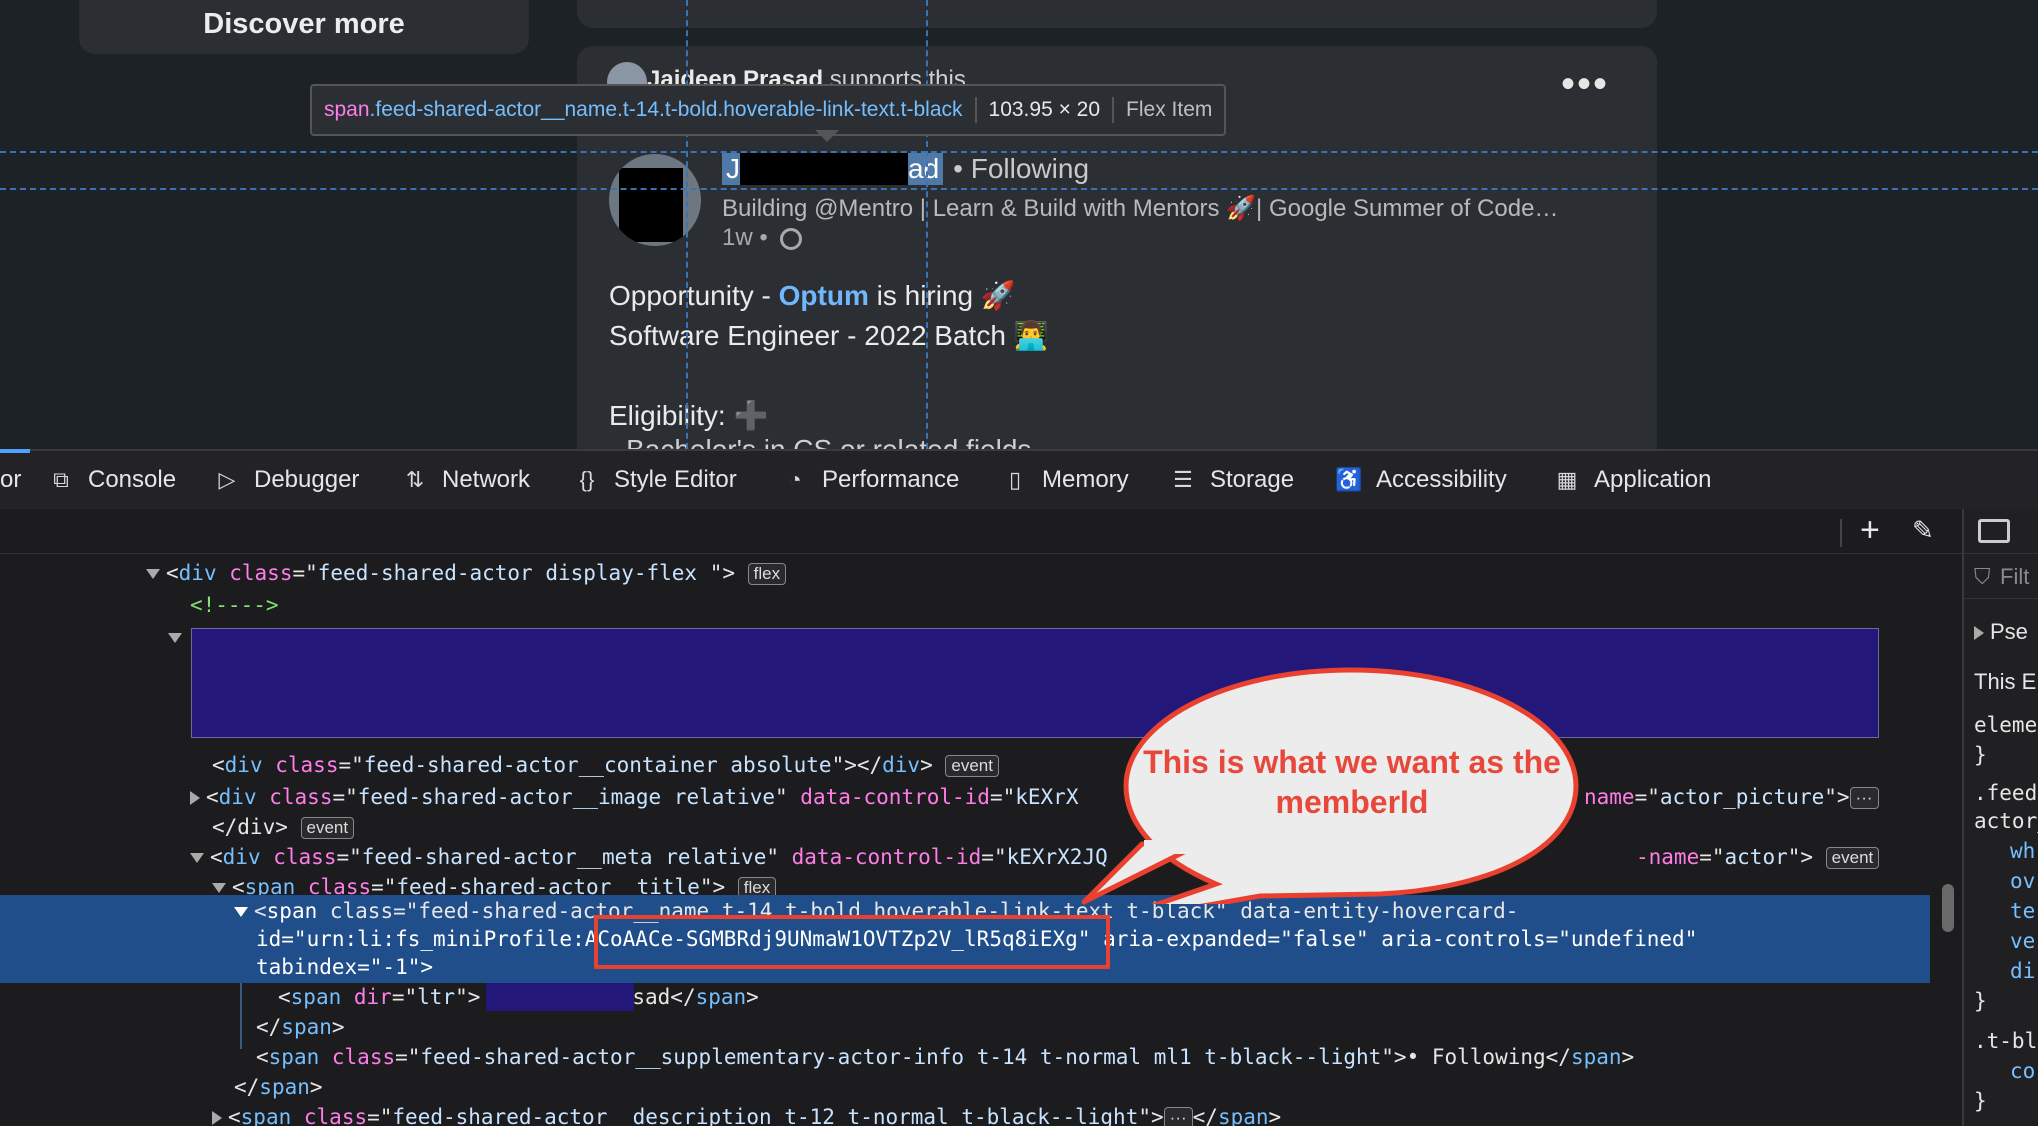 The height and width of the screenshot is (1126, 2038). Describe the element at coordinates (2009, 631) in the screenshot. I see `pseudo-label: Pse` at that location.